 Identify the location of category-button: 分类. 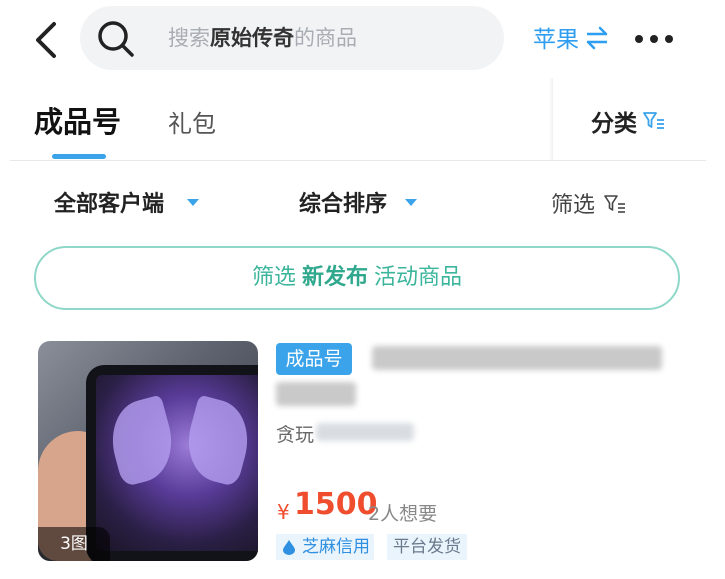
(614, 121).